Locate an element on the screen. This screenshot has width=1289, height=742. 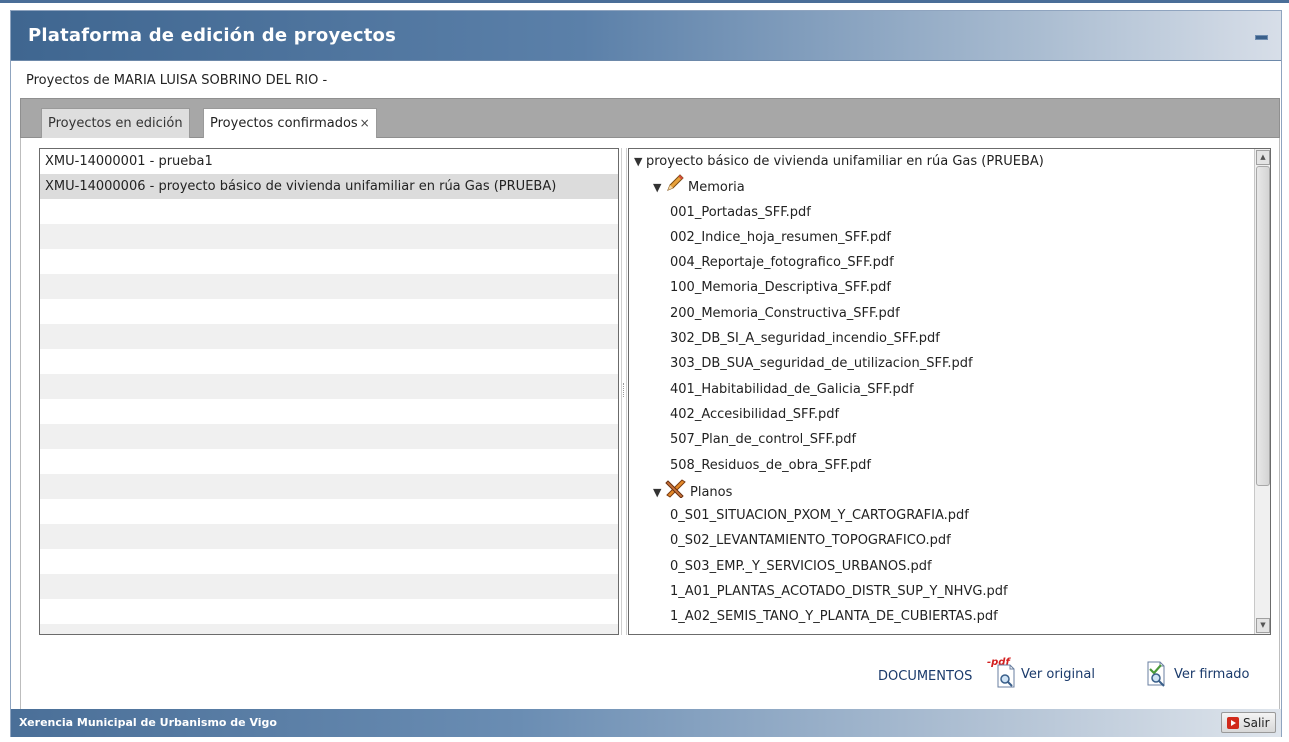
list-item: XMU-14000001 - prueba1 is located at coordinates (329, 161).